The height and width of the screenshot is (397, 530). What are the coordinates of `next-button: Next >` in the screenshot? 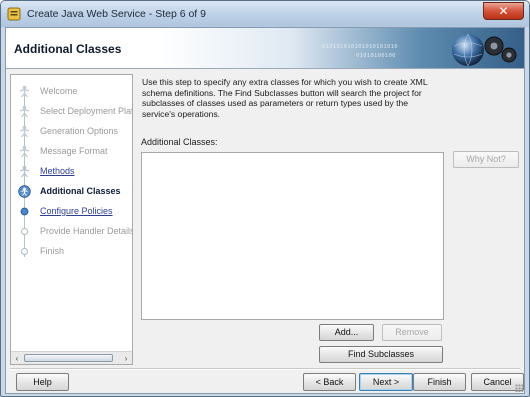 It's located at (386, 382).